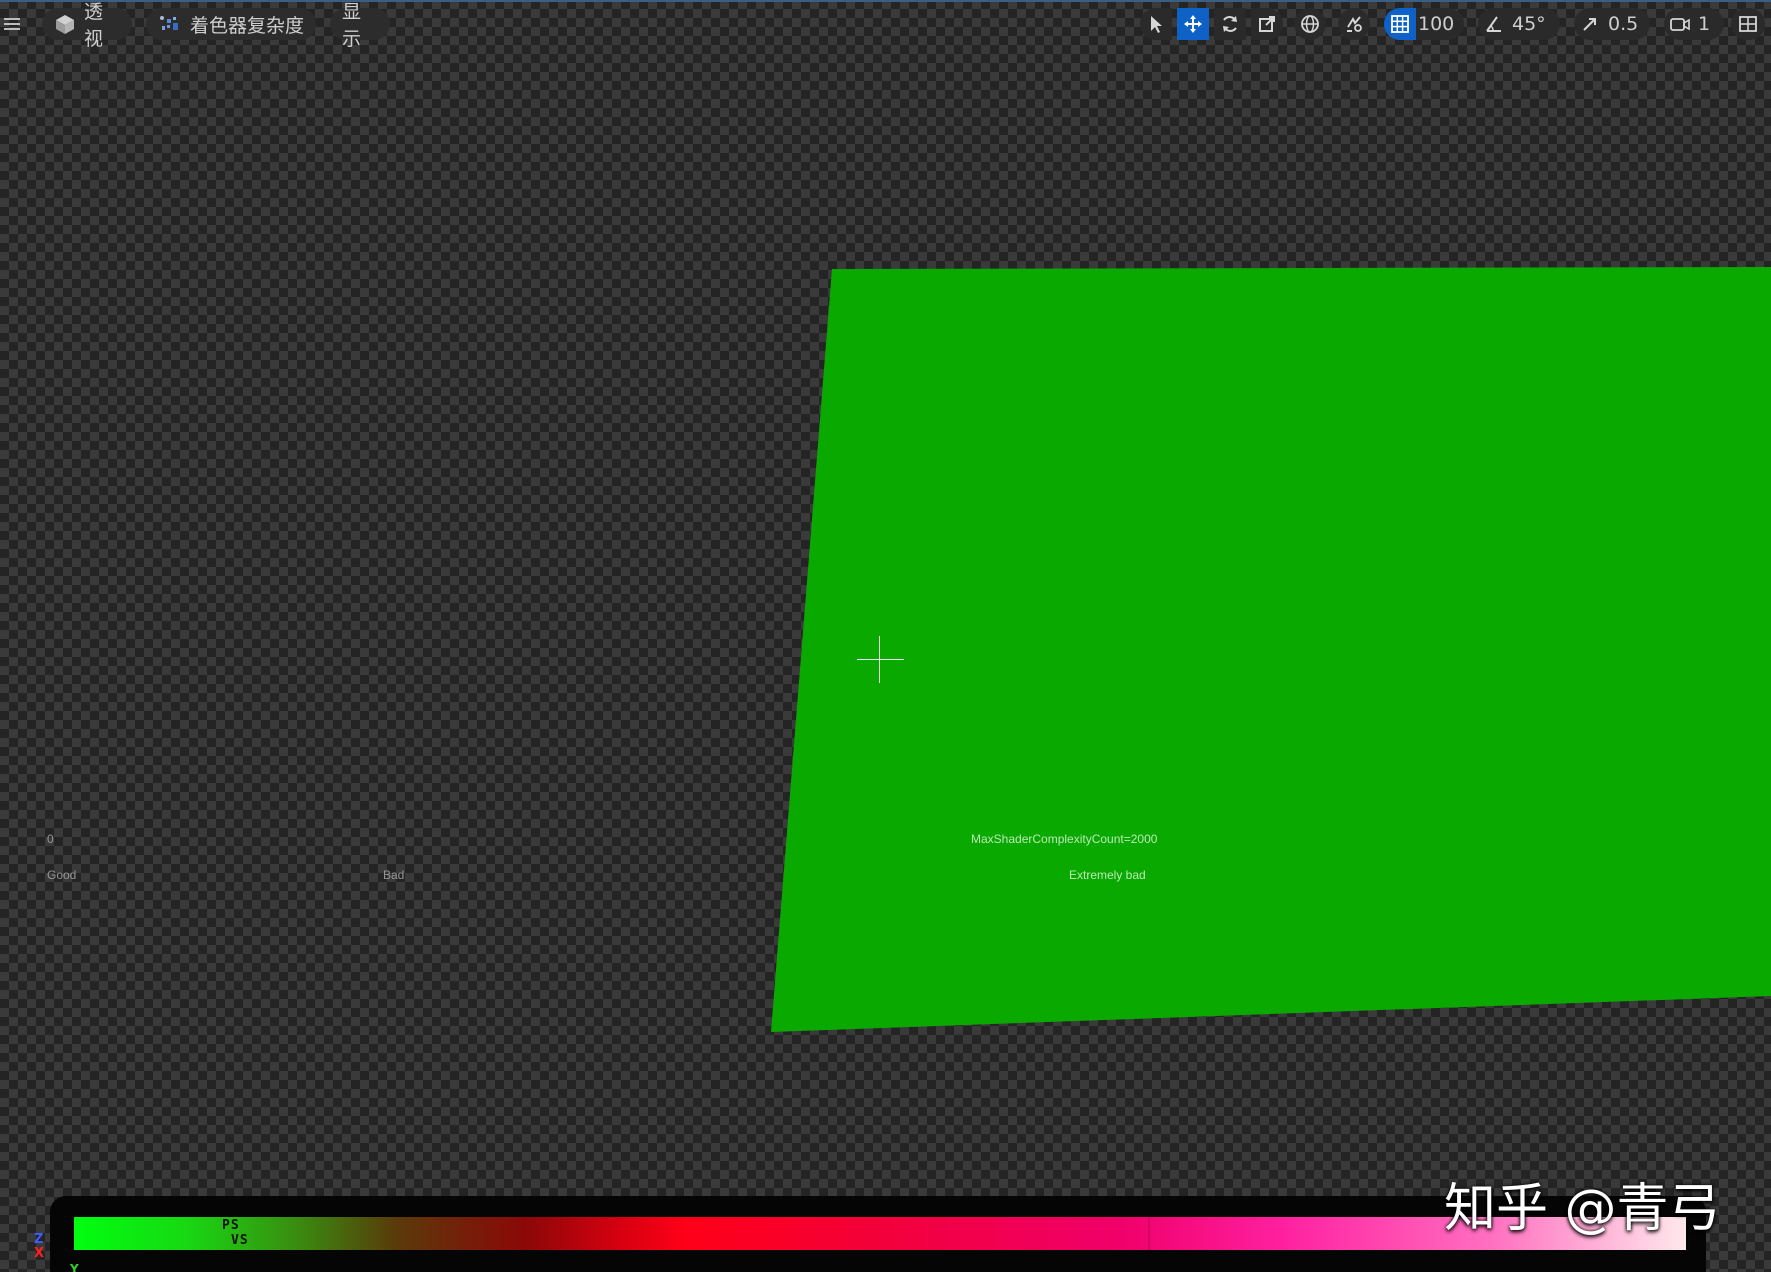  I want to click on shading-mode-button: 着色器复杂度, so click(231, 24).